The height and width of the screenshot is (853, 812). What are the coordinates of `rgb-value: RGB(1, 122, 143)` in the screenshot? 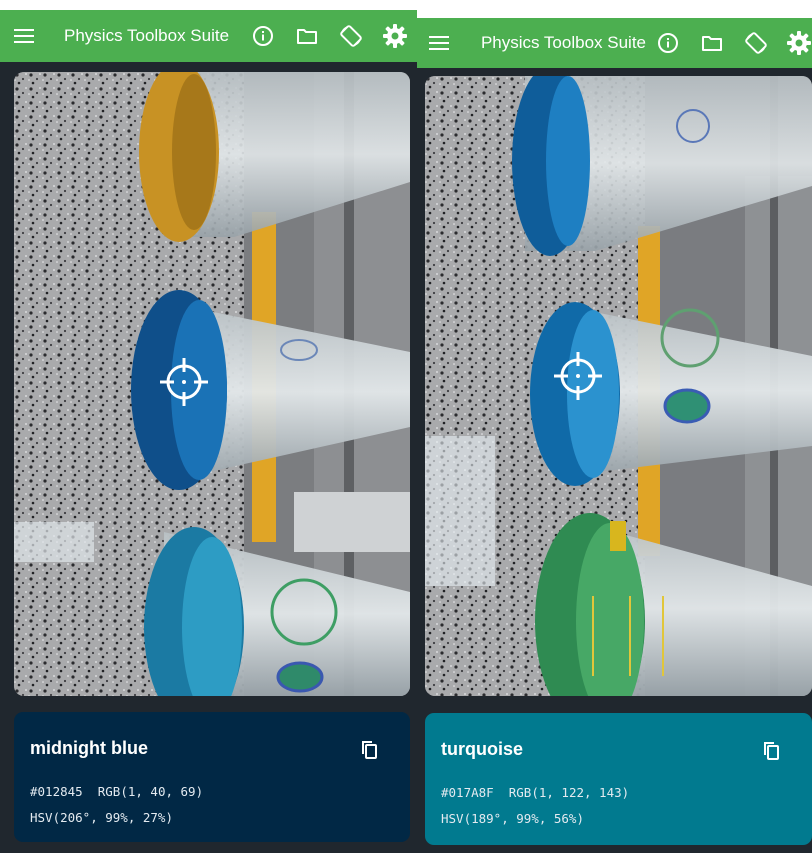 It's located at (569, 792).